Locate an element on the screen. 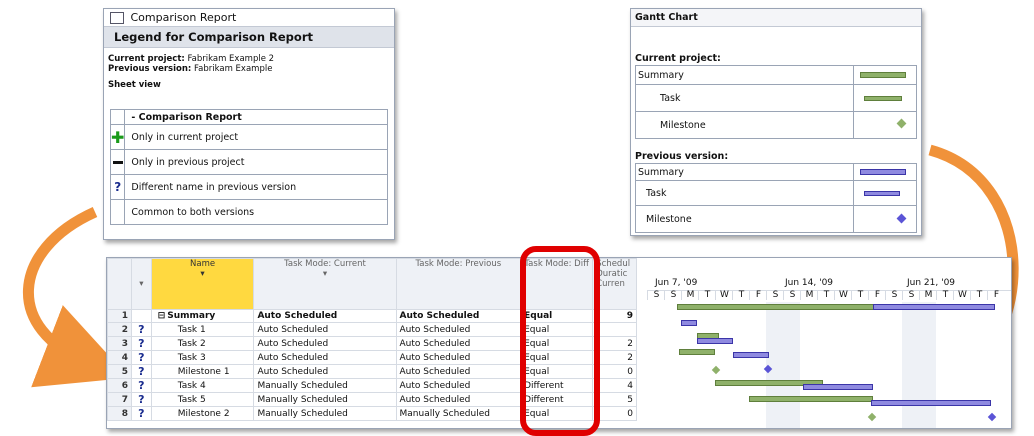  gantt-current-task: Task is located at coordinates (776, 98).